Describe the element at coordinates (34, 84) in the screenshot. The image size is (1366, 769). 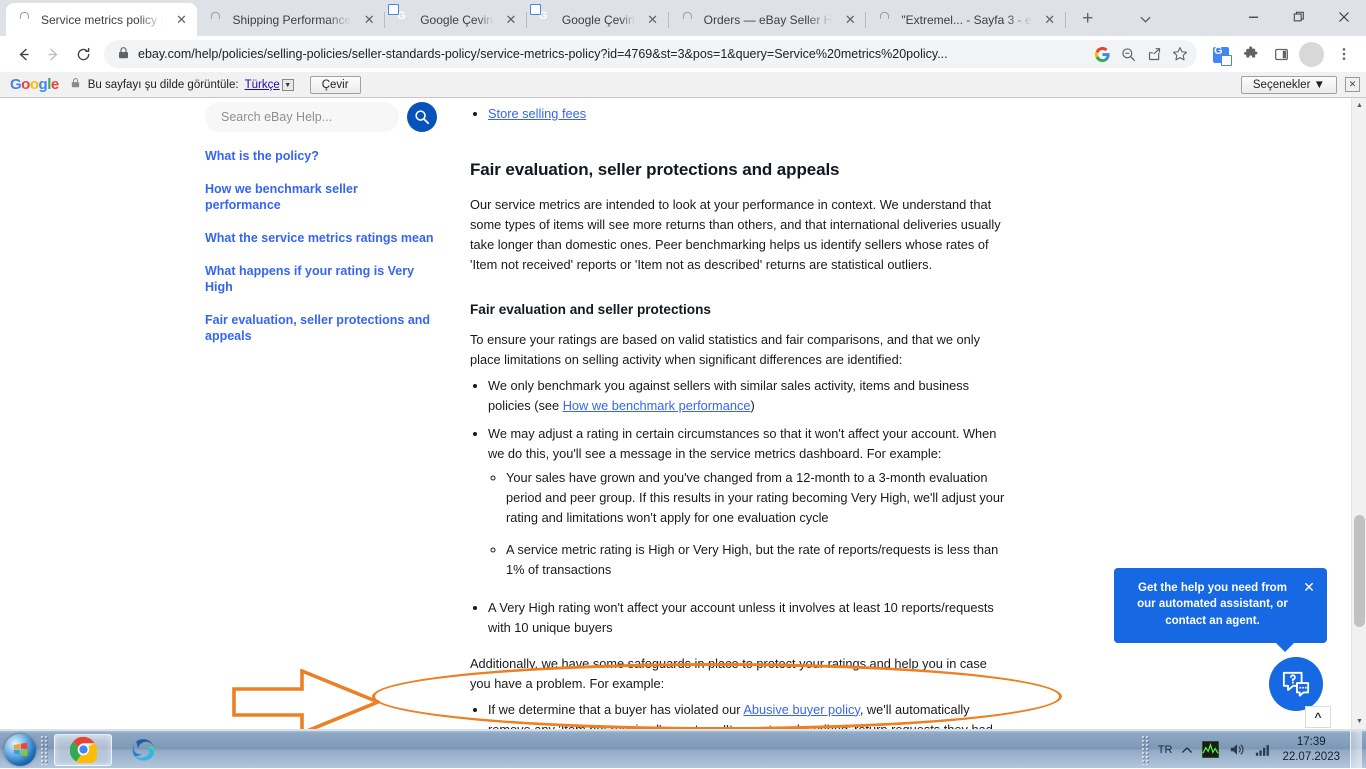
I see `google-logo: Google` at that location.